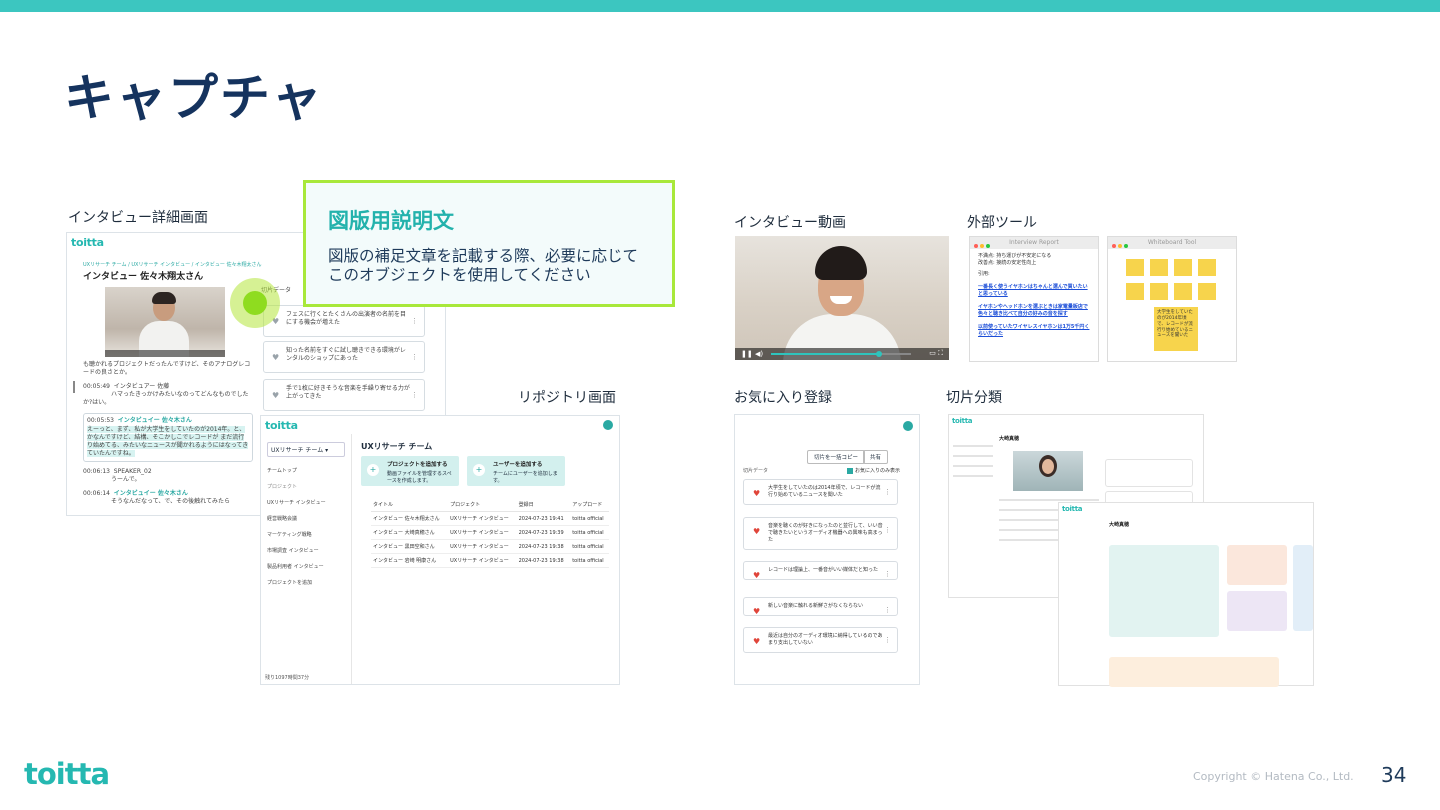  I want to click on column-header: タイトル, so click(410, 505).